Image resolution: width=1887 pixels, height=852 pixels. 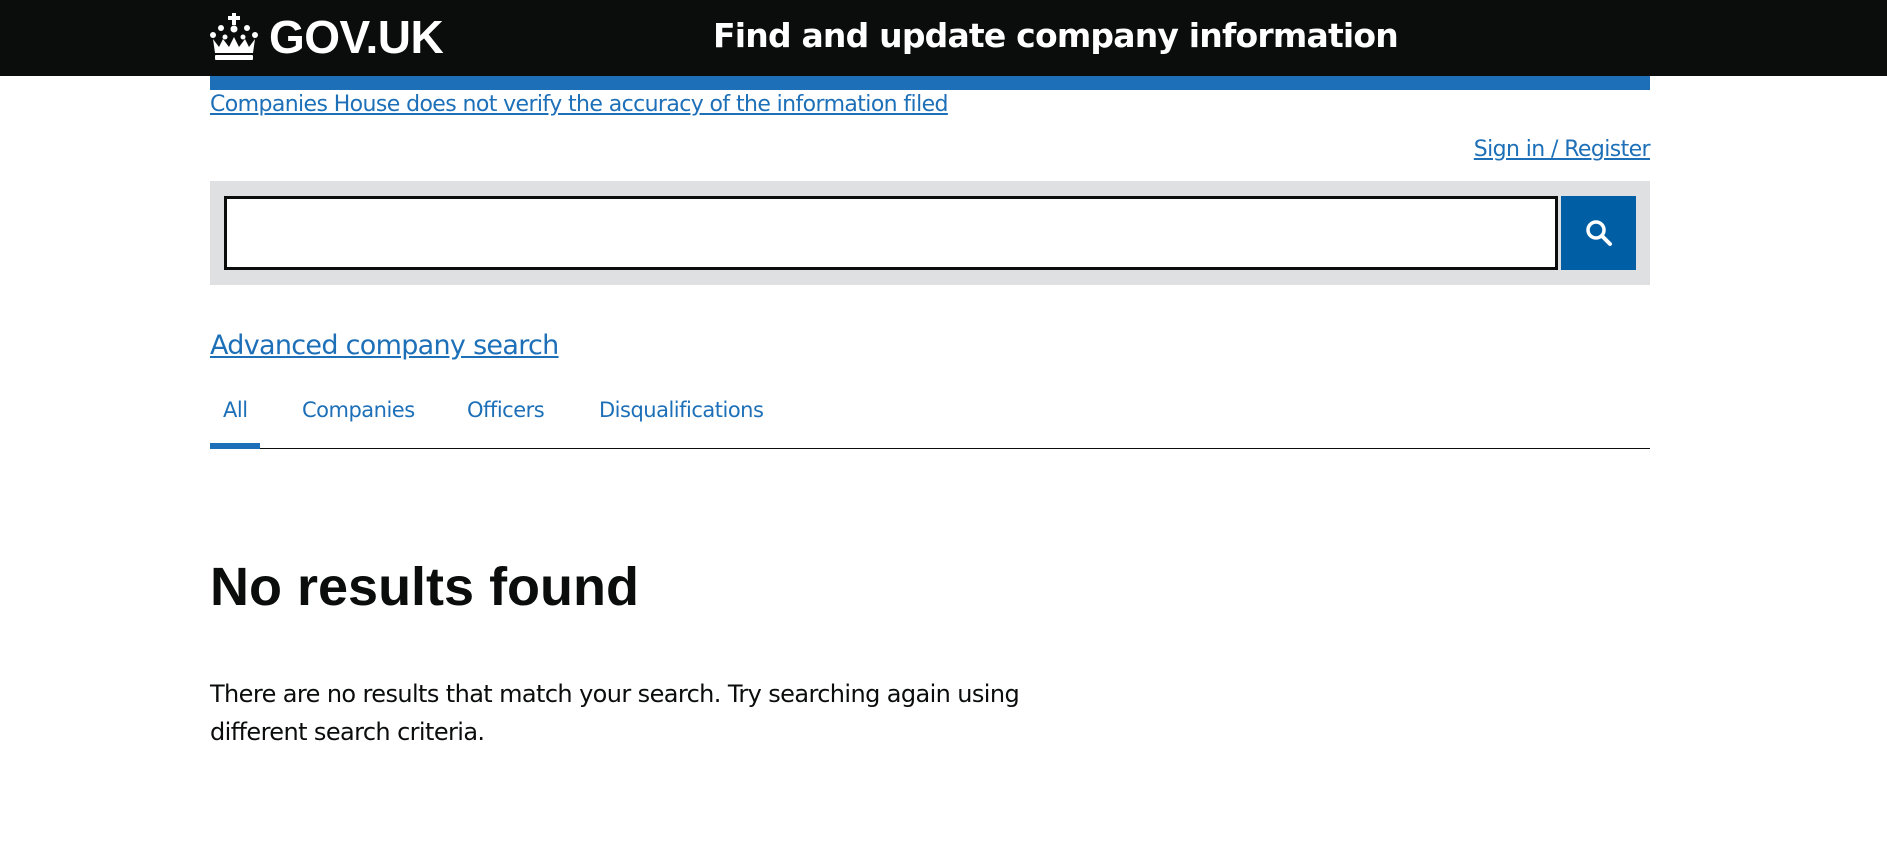 I want to click on crown-icon, so click(x=234, y=36).